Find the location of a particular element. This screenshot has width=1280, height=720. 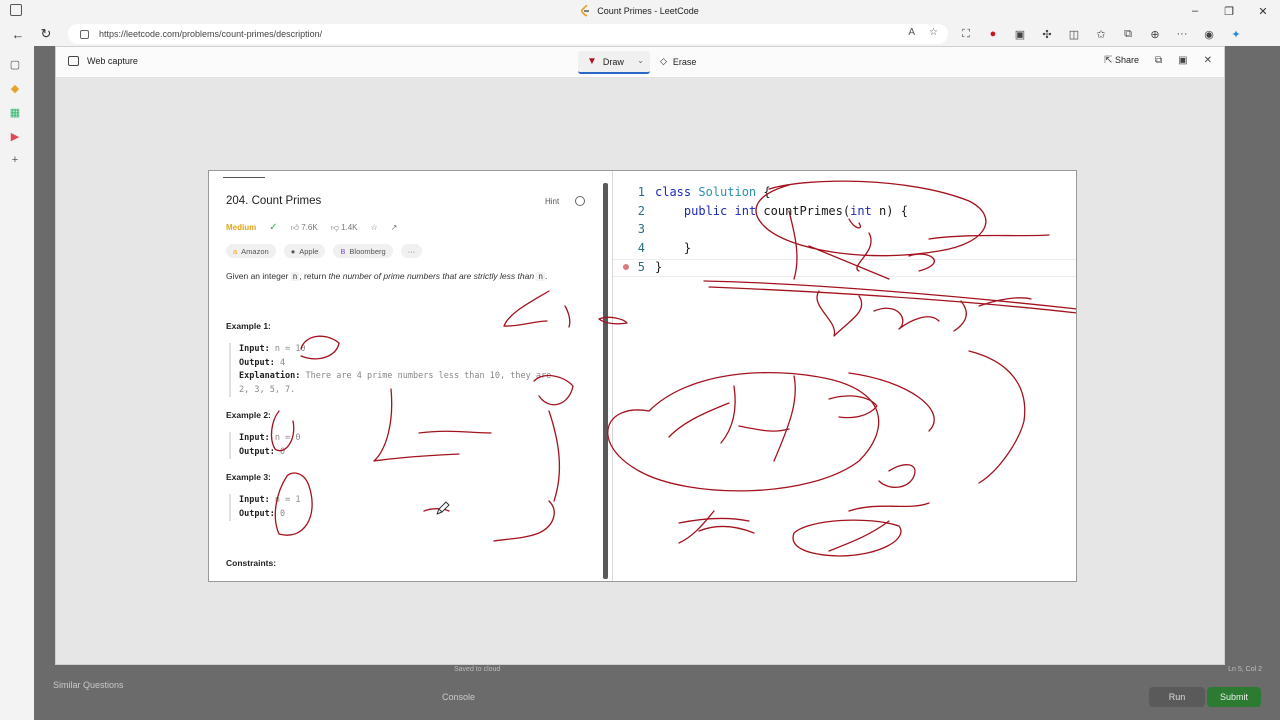

ink-stroke-group-editor-lower is located at coordinates (816, 453).